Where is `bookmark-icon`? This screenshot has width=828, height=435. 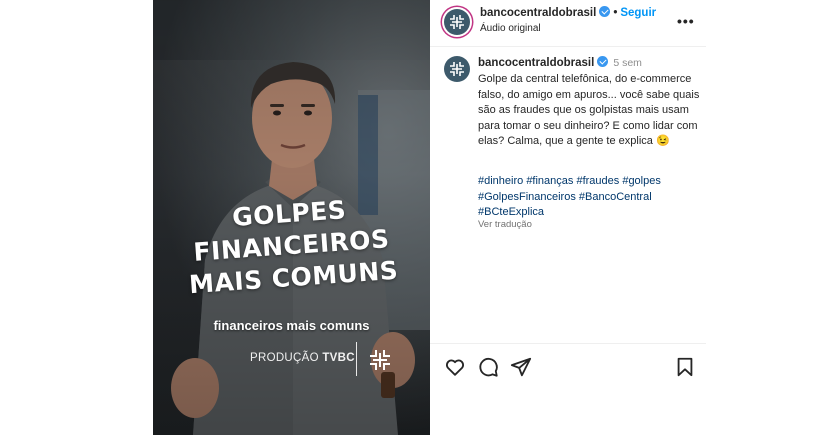
bookmark-icon is located at coordinates (685, 367).